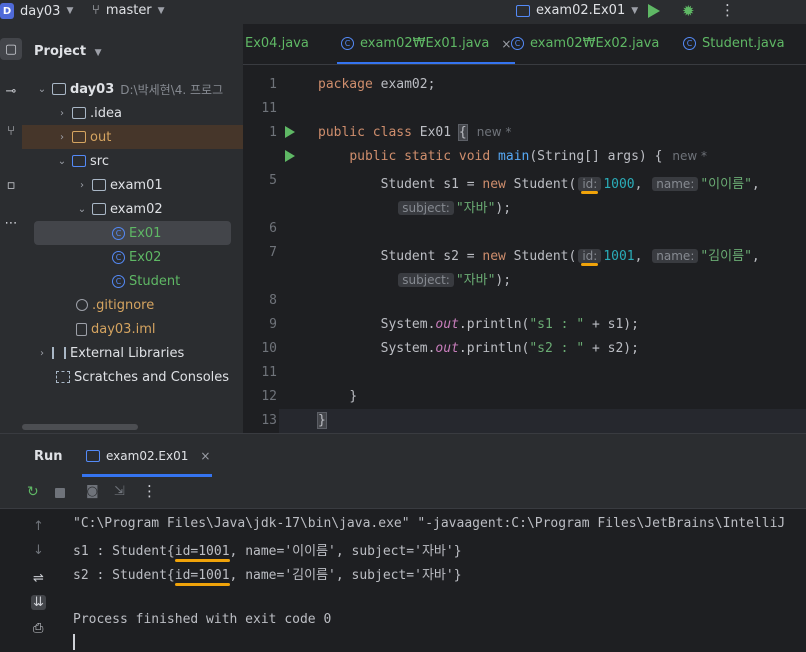 Image resolution: width=806 pixels, height=652 pixels. I want to click on horizontal-scrollbar, so click(80, 427).